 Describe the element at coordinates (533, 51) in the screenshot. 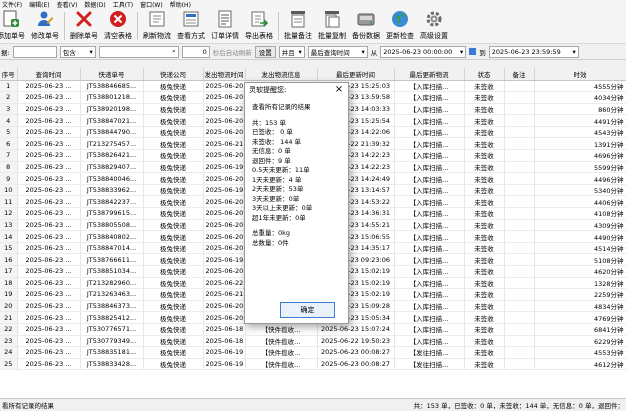

I see `to-datetime-picker: 2025-06-23 23:59:59 ▾` at that location.